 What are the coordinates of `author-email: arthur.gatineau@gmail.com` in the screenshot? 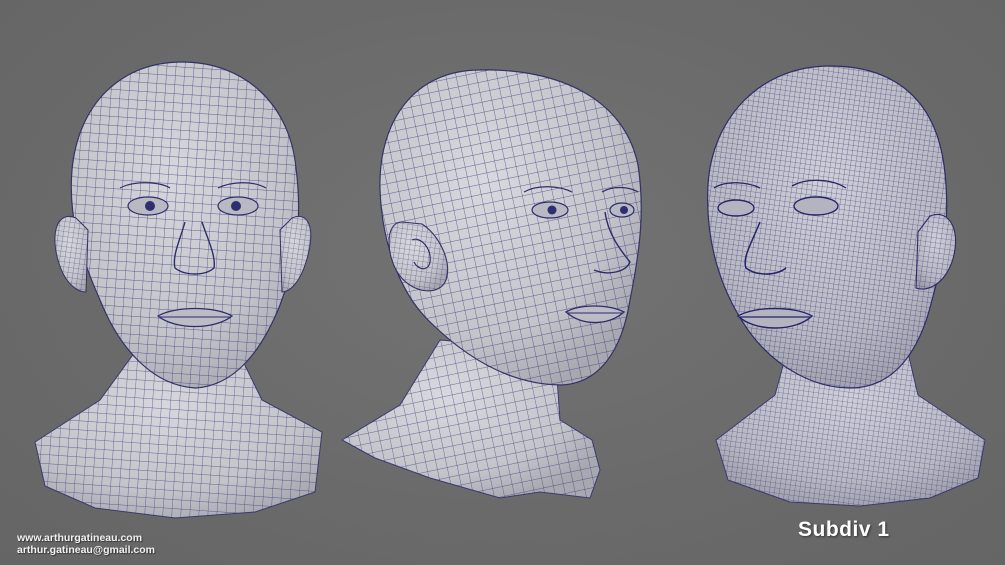 It's located at (86, 550).